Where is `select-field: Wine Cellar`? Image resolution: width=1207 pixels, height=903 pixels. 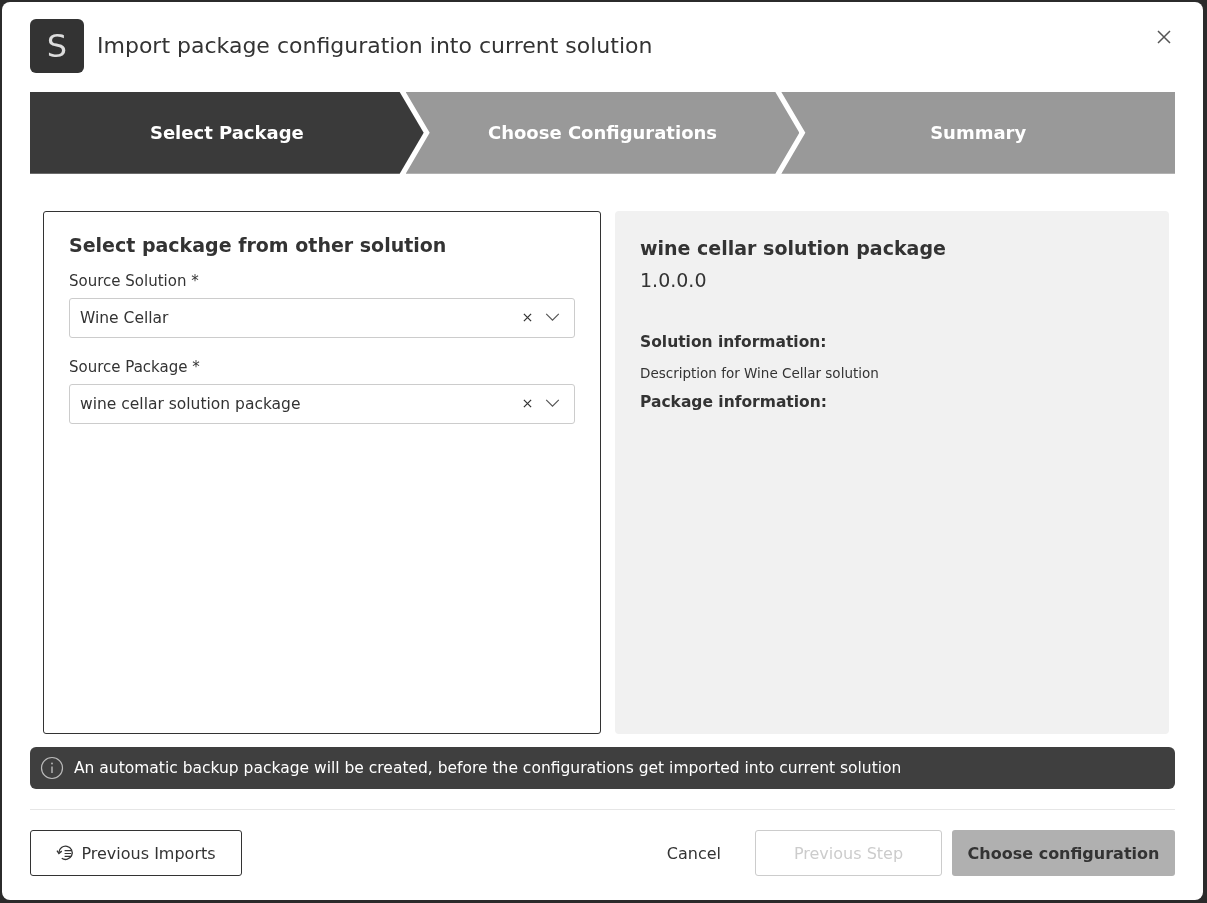 select-field: Wine Cellar is located at coordinates (322, 317).